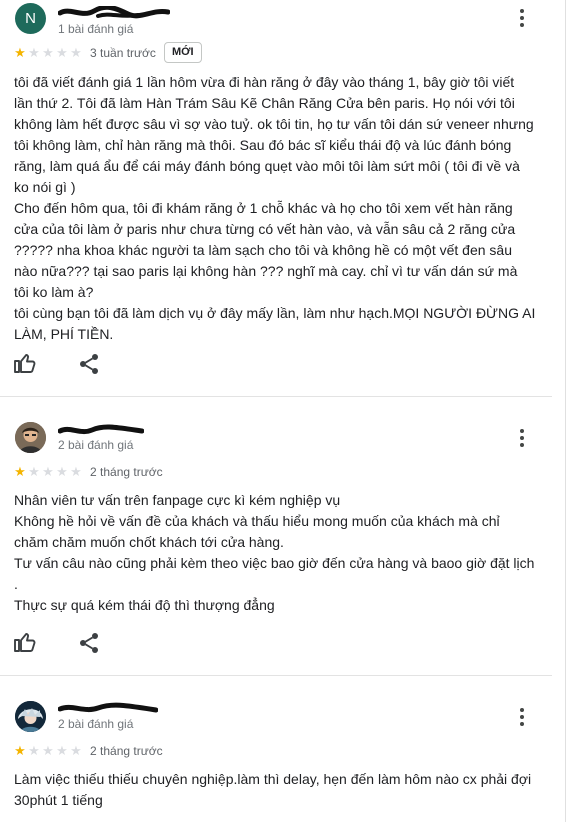  I want to click on avatar: N, so click(30, 18).